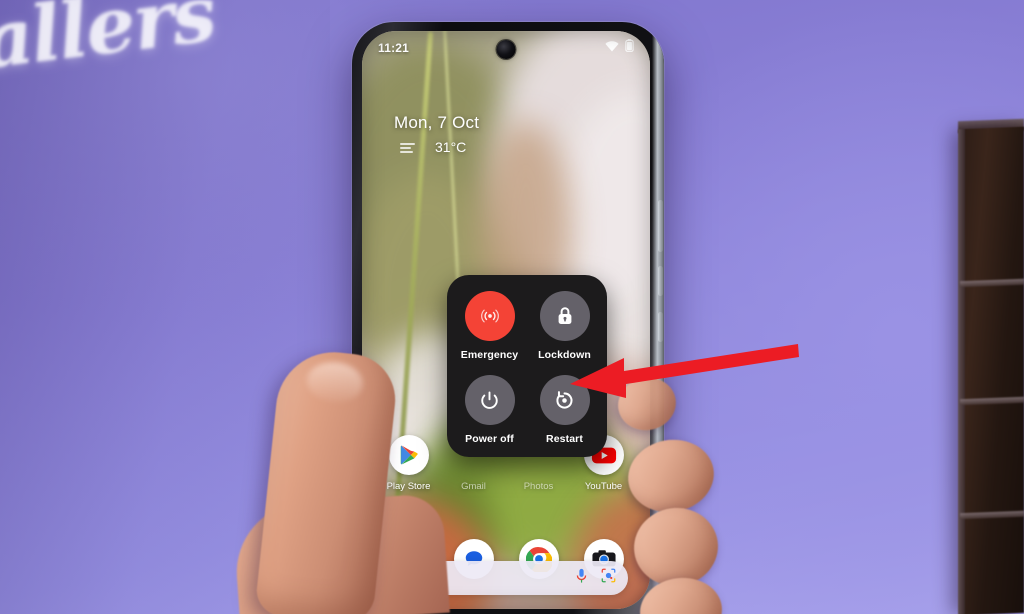  What do you see at coordinates (506, 49) in the screenshot?
I see `front-camera-punch-hole` at bounding box center [506, 49].